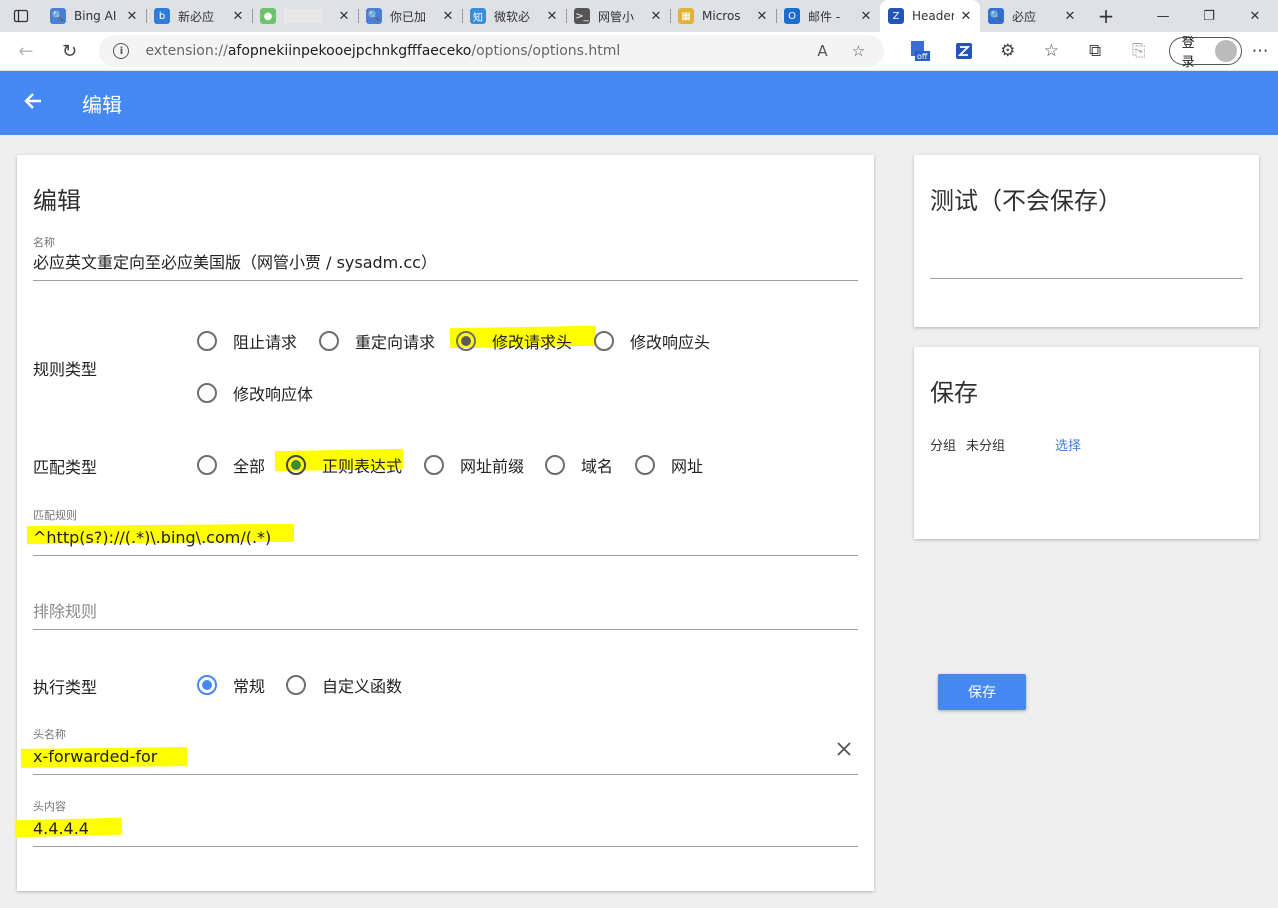  I want to click on rule-type-label: 规则类型, so click(65, 369).